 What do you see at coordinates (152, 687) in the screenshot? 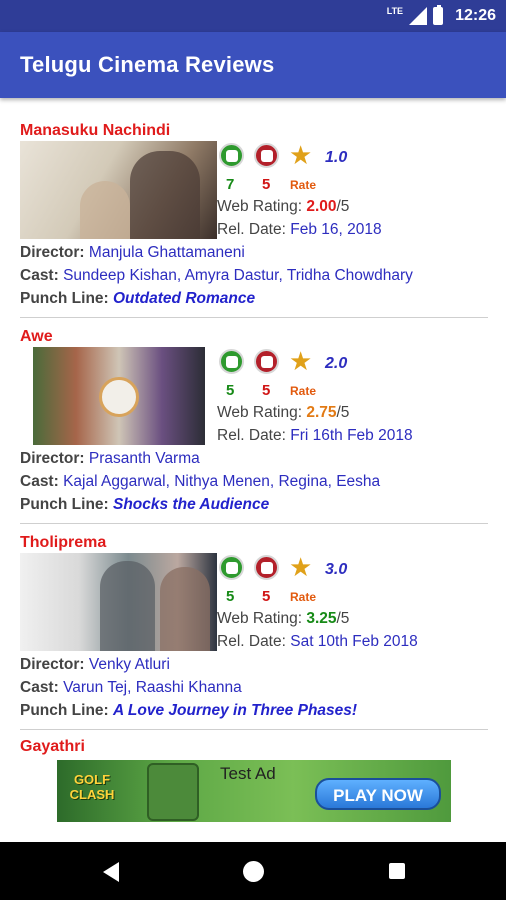
I see `cast-value: Varun Tej, Raashi Khanna` at bounding box center [152, 687].